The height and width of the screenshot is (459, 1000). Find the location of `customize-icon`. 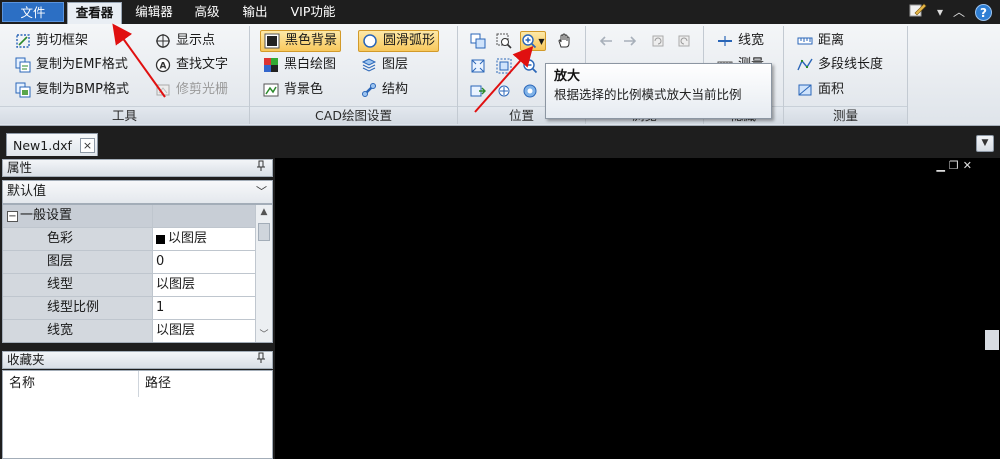

customize-icon is located at coordinates (918, 12).